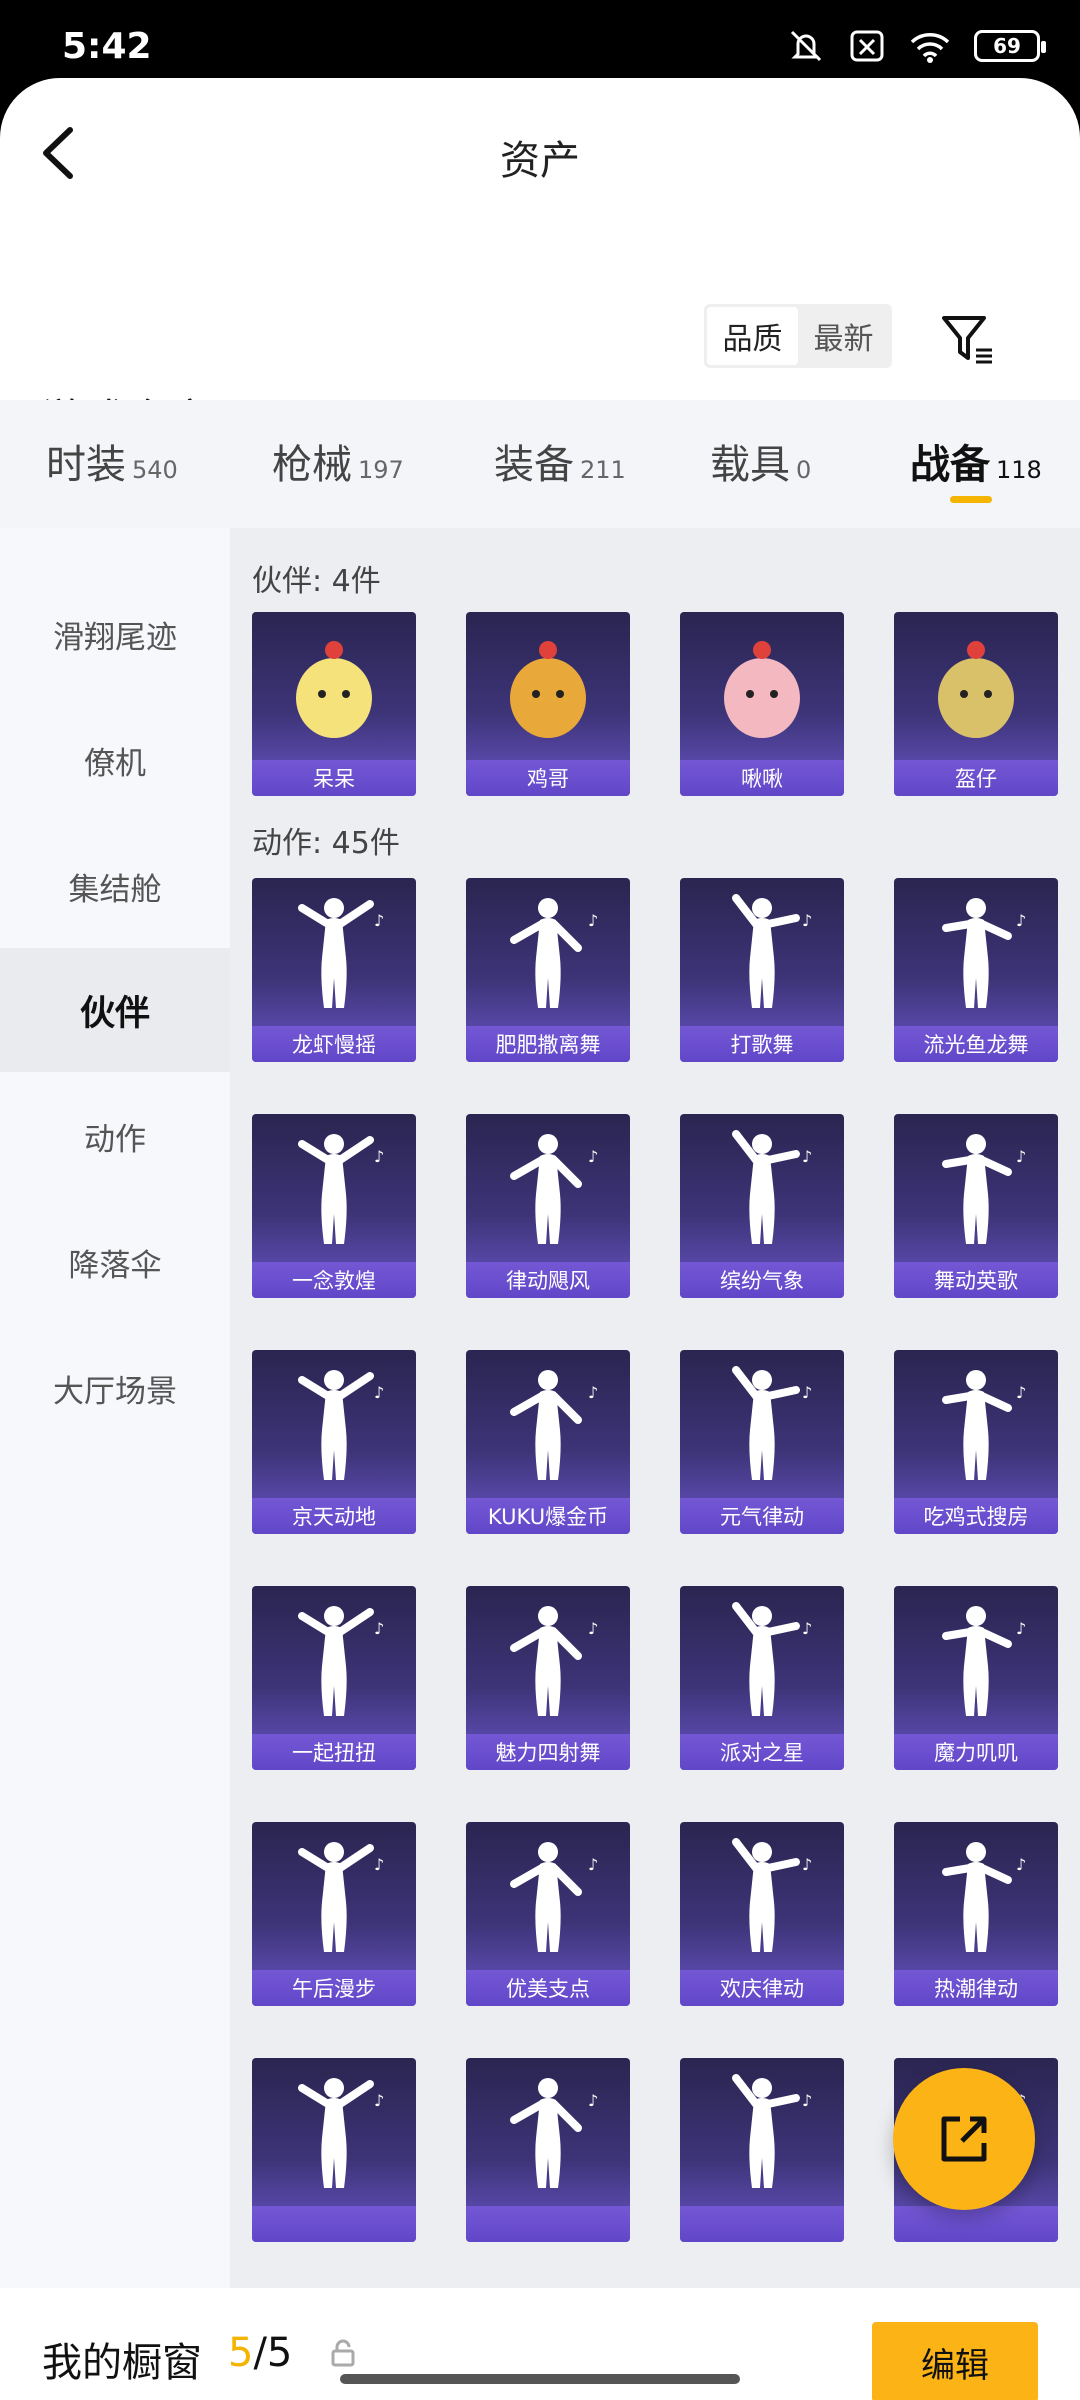  I want to click on partner-card: 鸡哥, so click(548, 704).